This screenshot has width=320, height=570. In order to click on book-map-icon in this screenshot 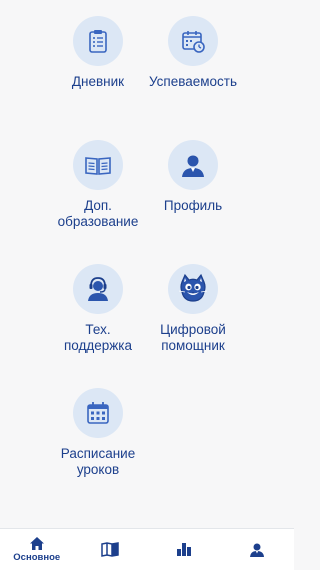, I will do `click(110, 549)`.